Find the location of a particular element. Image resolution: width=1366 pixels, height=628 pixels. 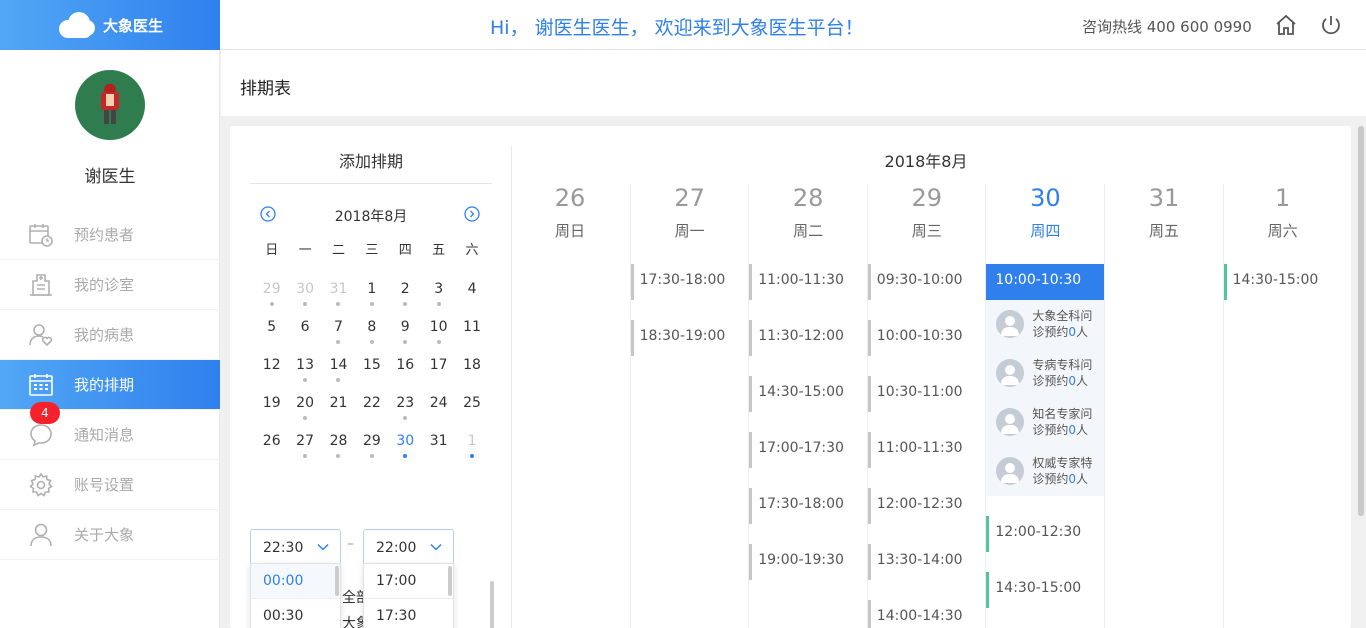

sidebar-item-patients: 我的病患 is located at coordinates (110, 335).